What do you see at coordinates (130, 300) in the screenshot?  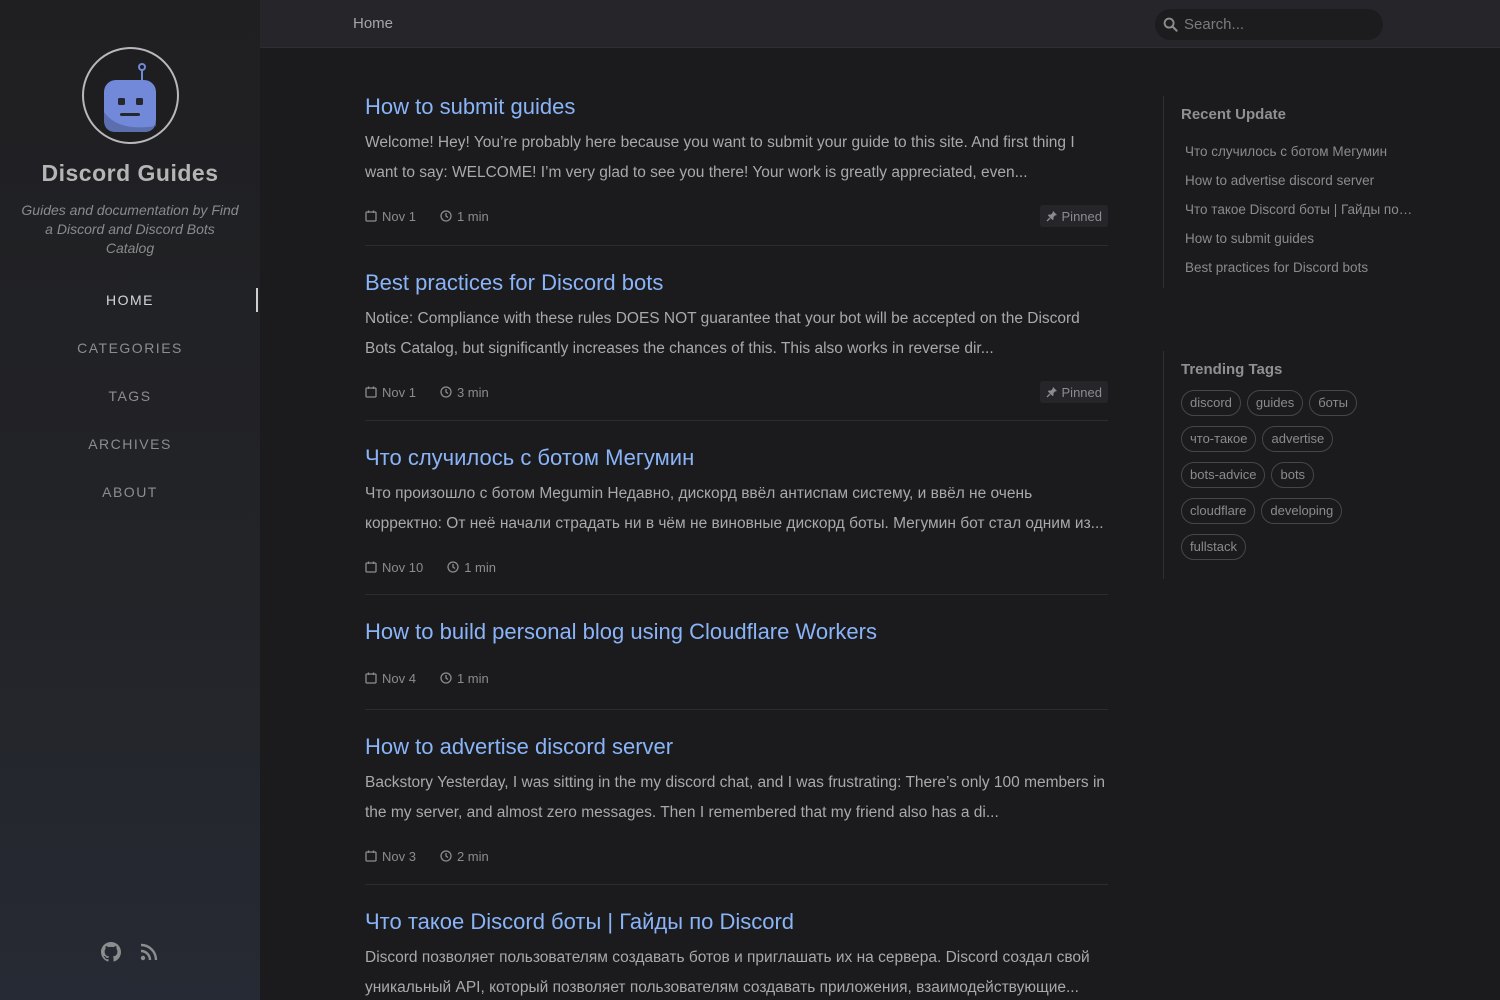 I see `nav-item-home: HOME` at bounding box center [130, 300].